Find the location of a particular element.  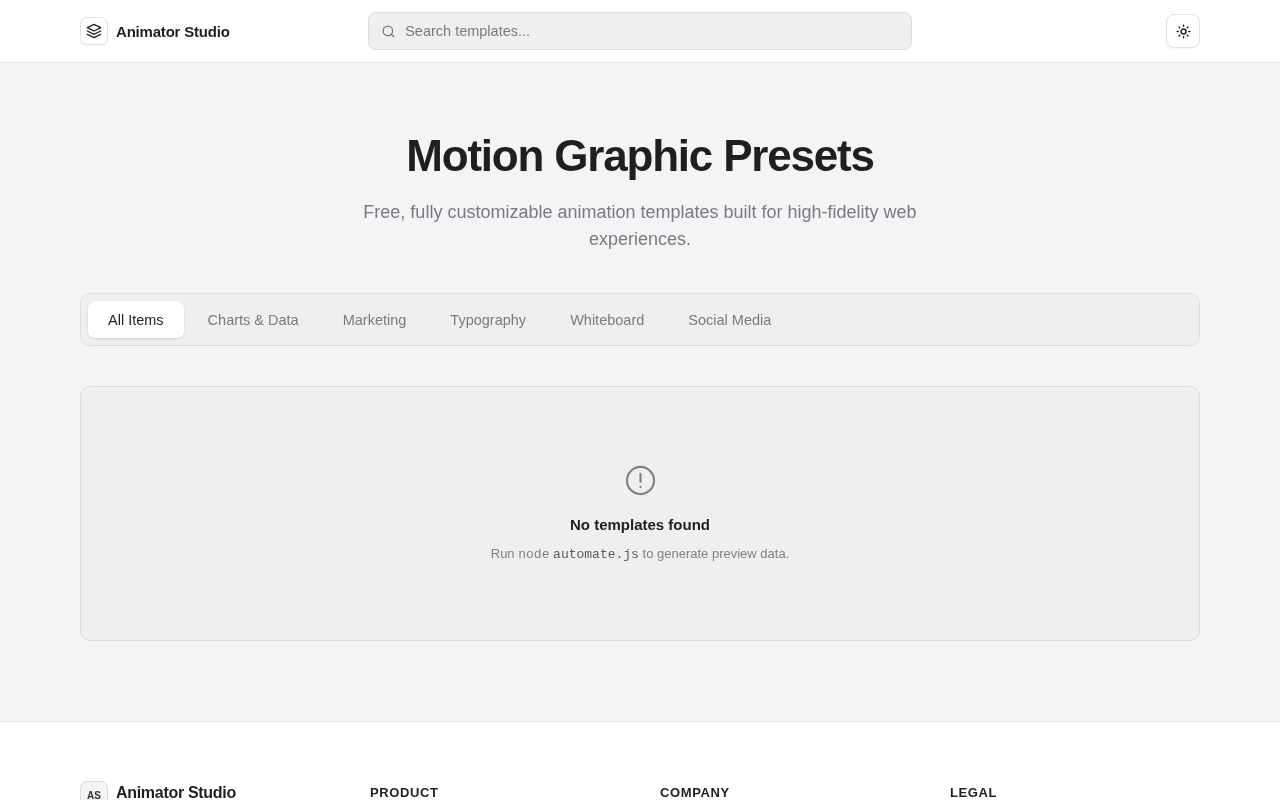

footer-brand-name: Animator Studio is located at coordinates (176, 792).